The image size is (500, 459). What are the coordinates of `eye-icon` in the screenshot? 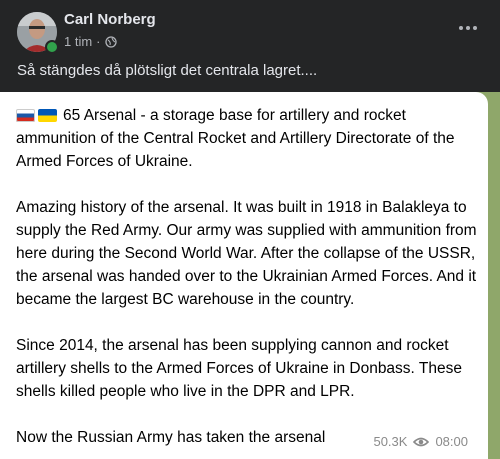 It's located at (421, 441).